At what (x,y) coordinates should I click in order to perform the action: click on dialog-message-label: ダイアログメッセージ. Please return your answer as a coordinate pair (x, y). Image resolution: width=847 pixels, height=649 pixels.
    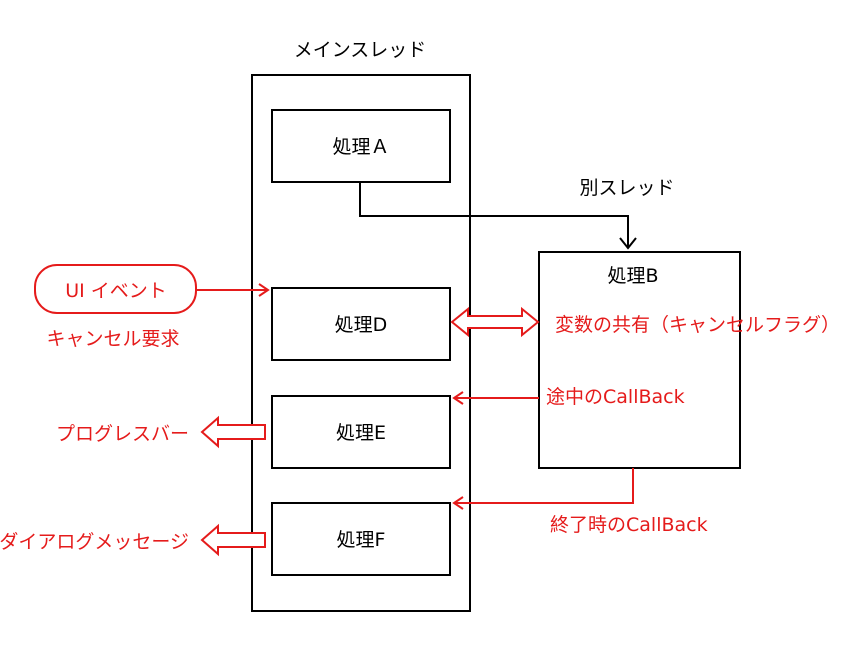
    Looking at the image, I should click on (94, 542).